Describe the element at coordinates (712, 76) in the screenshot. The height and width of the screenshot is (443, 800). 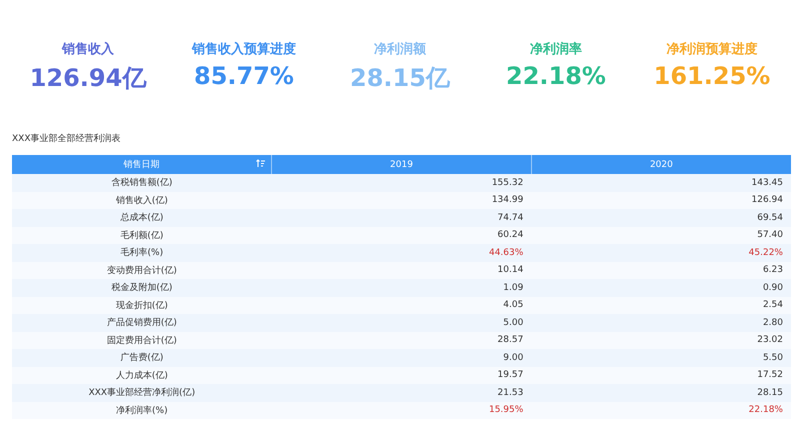
I see `kpi-value: 161.25%` at that location.